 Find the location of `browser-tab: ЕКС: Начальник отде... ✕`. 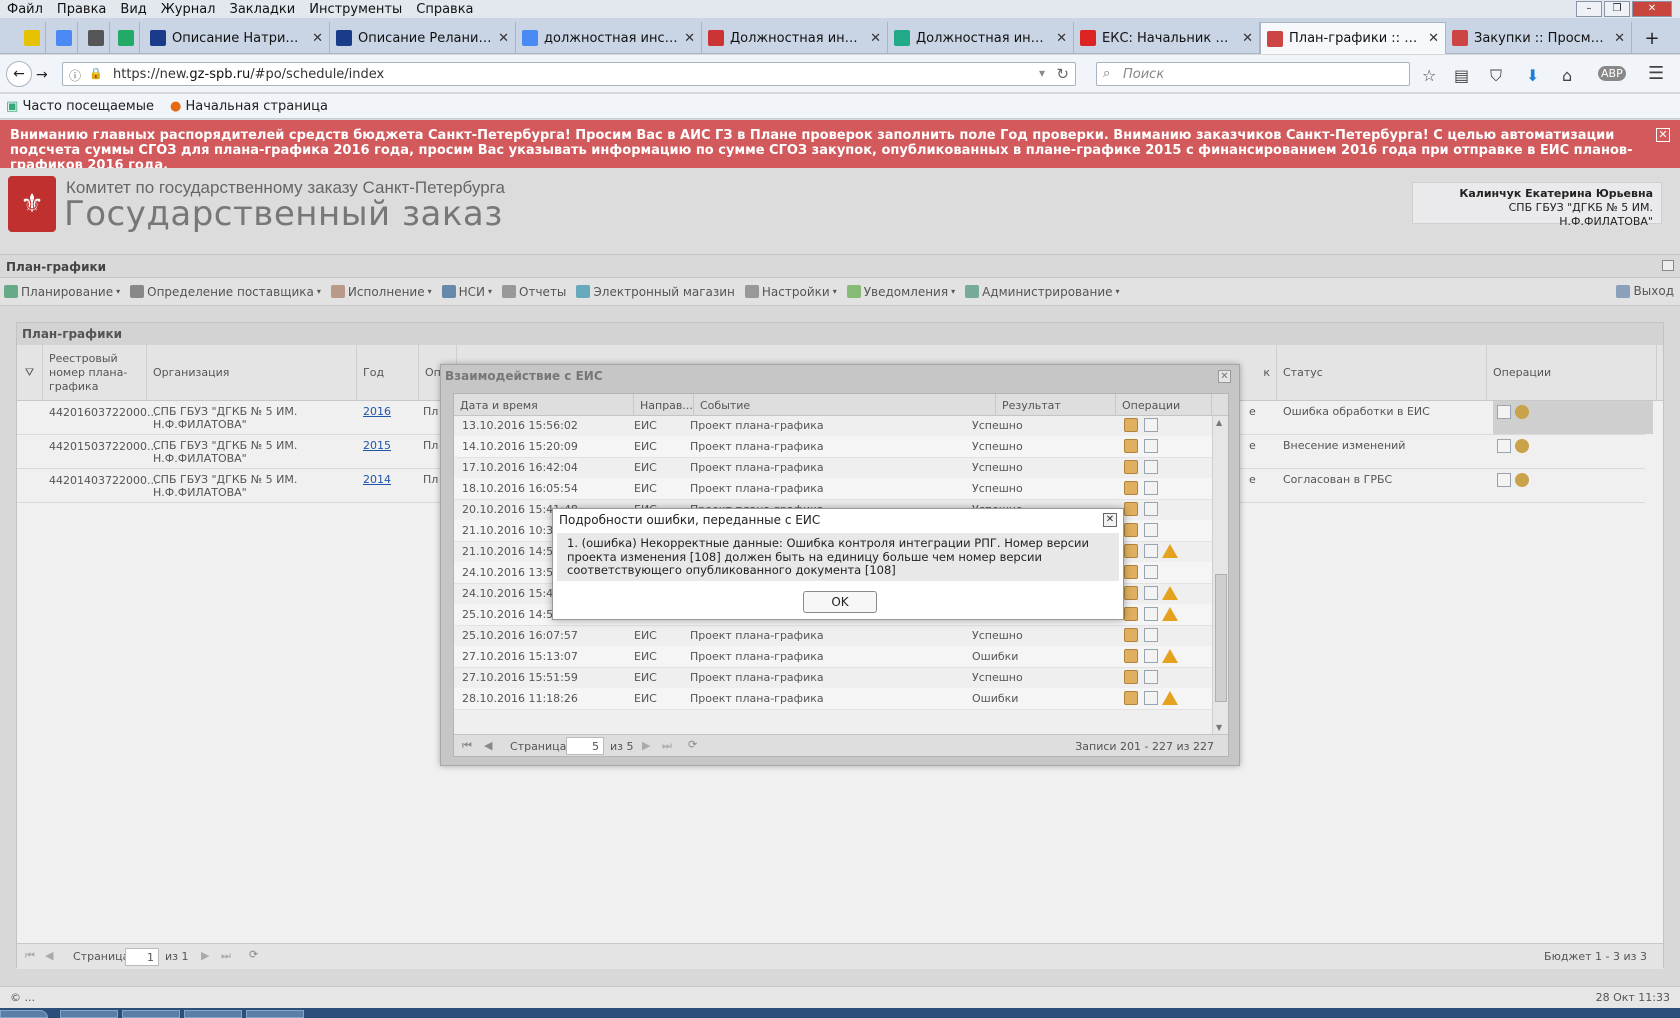

browser-tab: ЕКС: Начальник отде... ✕ is located at coordinates (1167, 38).